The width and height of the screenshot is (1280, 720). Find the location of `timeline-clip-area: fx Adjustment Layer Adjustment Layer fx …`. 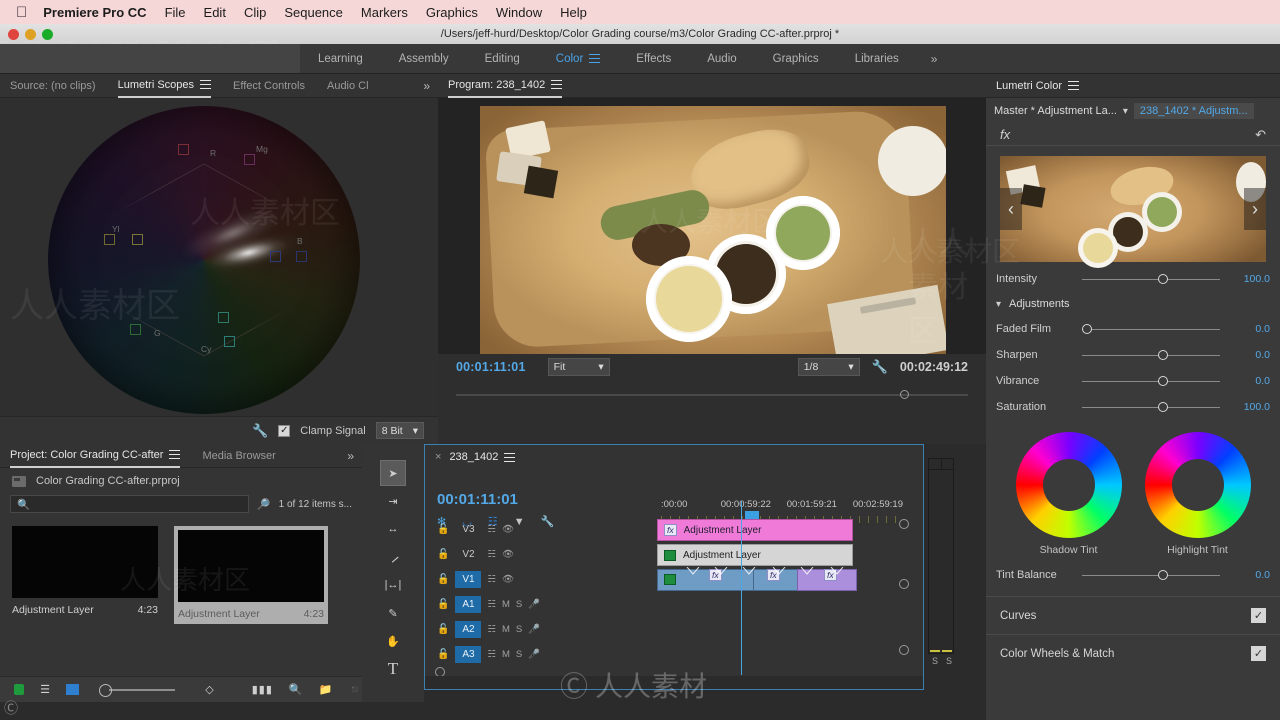

timeline-clip-area: fx Adjustment Layer Adjustment Layer fx … is located at coordinates (759, 588).